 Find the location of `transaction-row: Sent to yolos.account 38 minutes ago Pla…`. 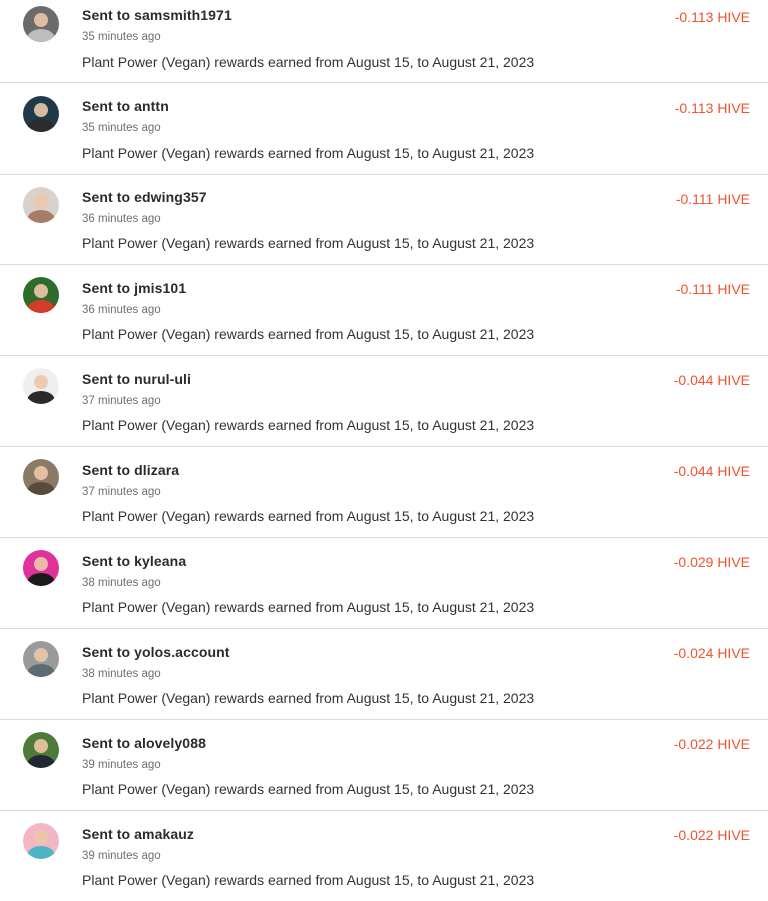

transaction-row: Sent to yolos.account 38 minutes ago Pla… is located at coordinates (384, 674).